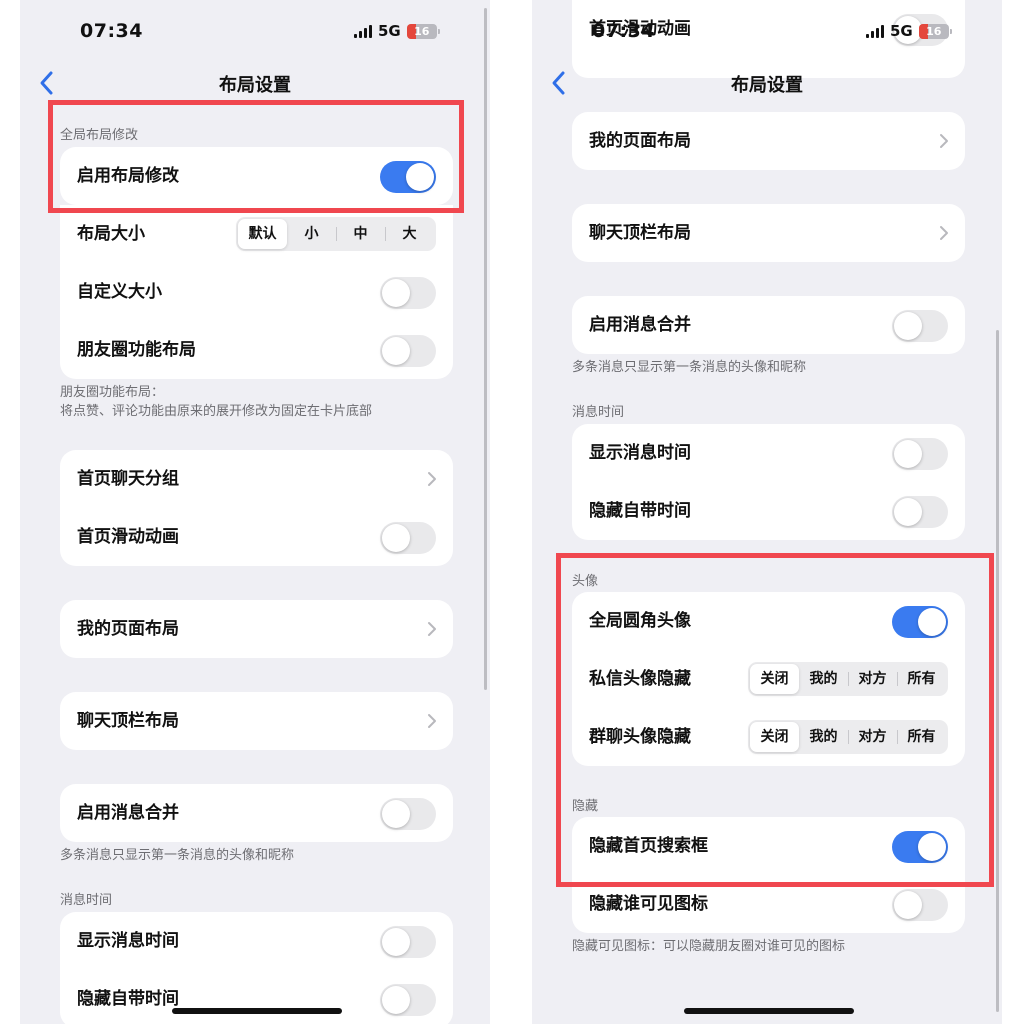 This screenshot has height=1024, width=1024. I want to click on segment-small: 小, so click(311, 234).